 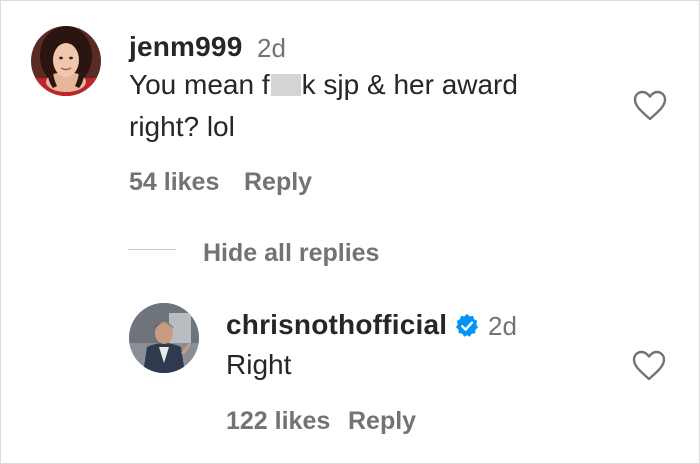 What do you see at coordinates (199, 84) in the screenshot?
I see `comment-text-prefix: You mean f` at bounding box center [199, 84].